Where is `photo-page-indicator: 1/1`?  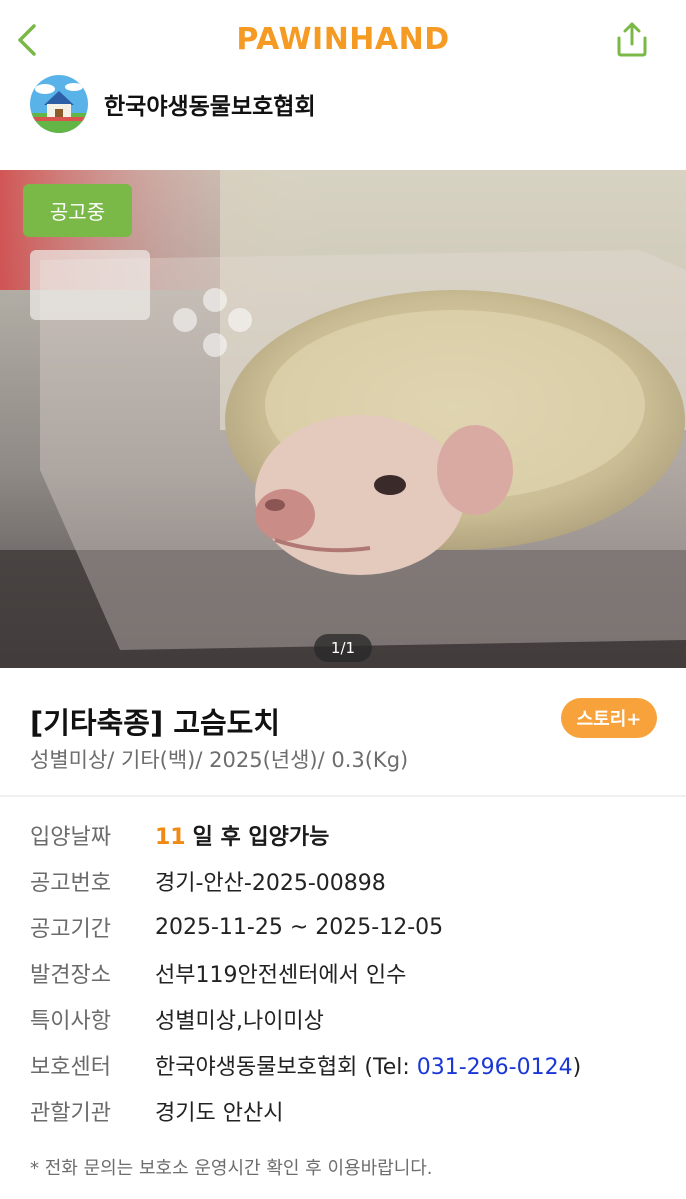 photo-page-indicator: 1/1 is located at coordinates (343, 648).